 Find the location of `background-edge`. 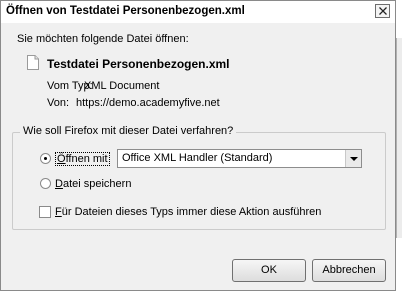

background-edge is located at coordinates (399, 145).